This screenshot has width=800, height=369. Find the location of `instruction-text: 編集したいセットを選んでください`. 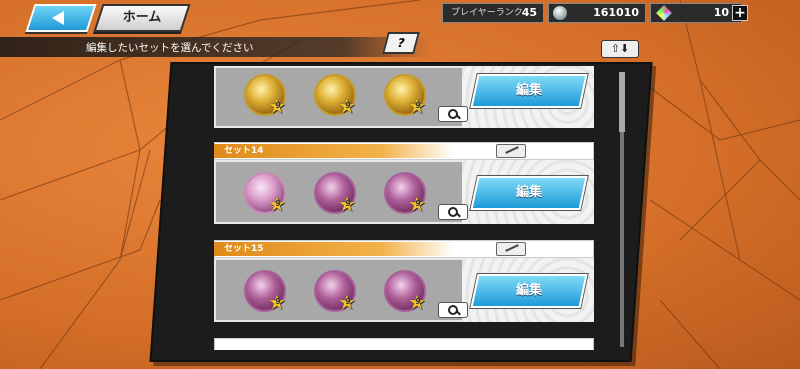

instruction-text: 編集したいセットを選んでください is located at coordinates (170, 48).